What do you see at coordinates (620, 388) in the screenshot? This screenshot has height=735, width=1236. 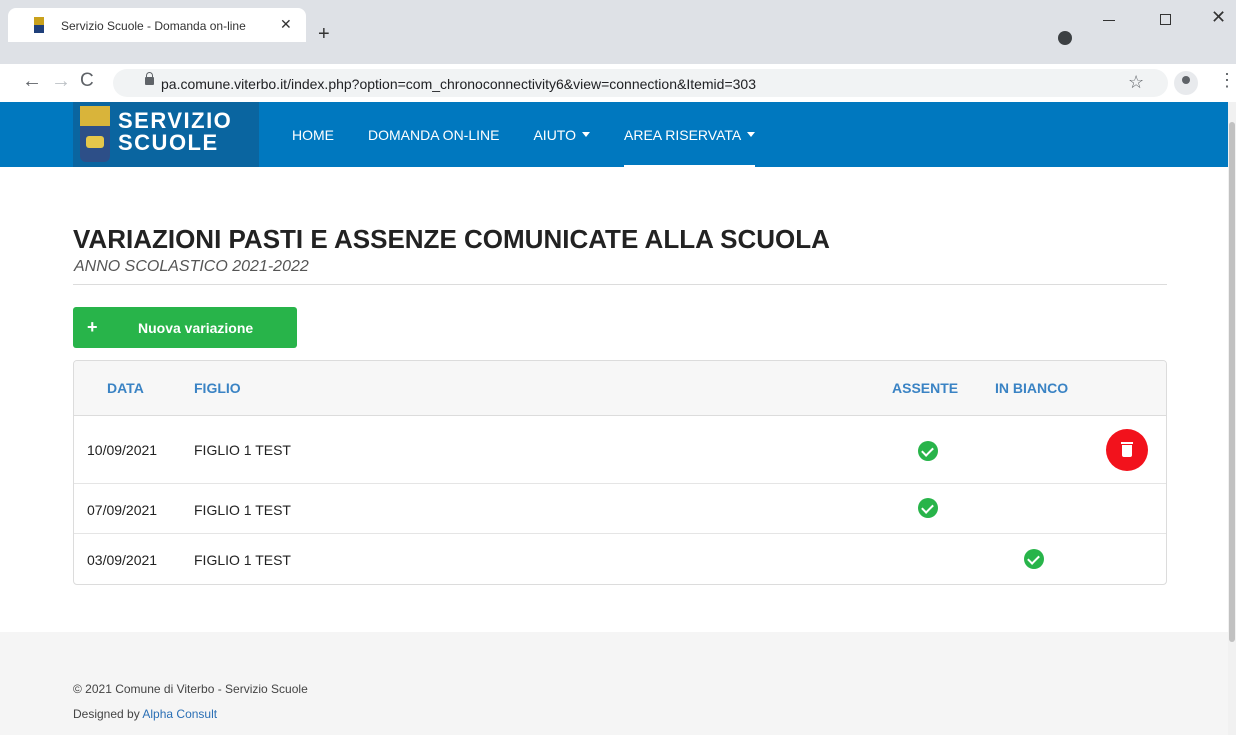 I see `table-header: DATA FIGLIO ASSENTE IN BIANCO` at bounding box center [620, 388].